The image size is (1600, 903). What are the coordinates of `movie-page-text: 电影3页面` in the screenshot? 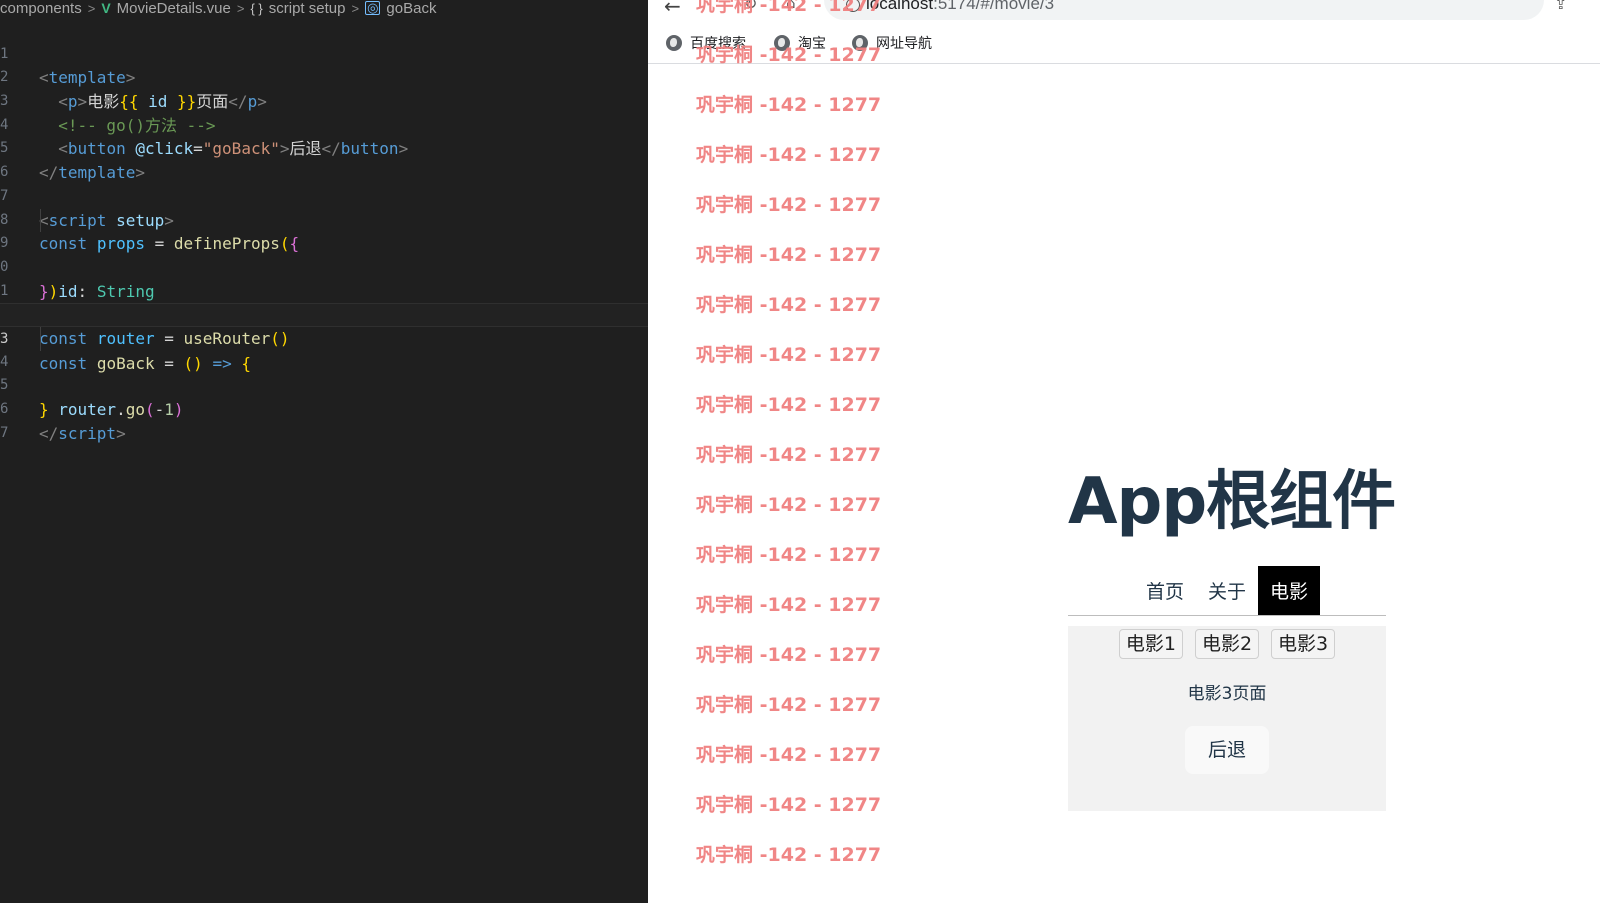 It's located at (1227, 694).